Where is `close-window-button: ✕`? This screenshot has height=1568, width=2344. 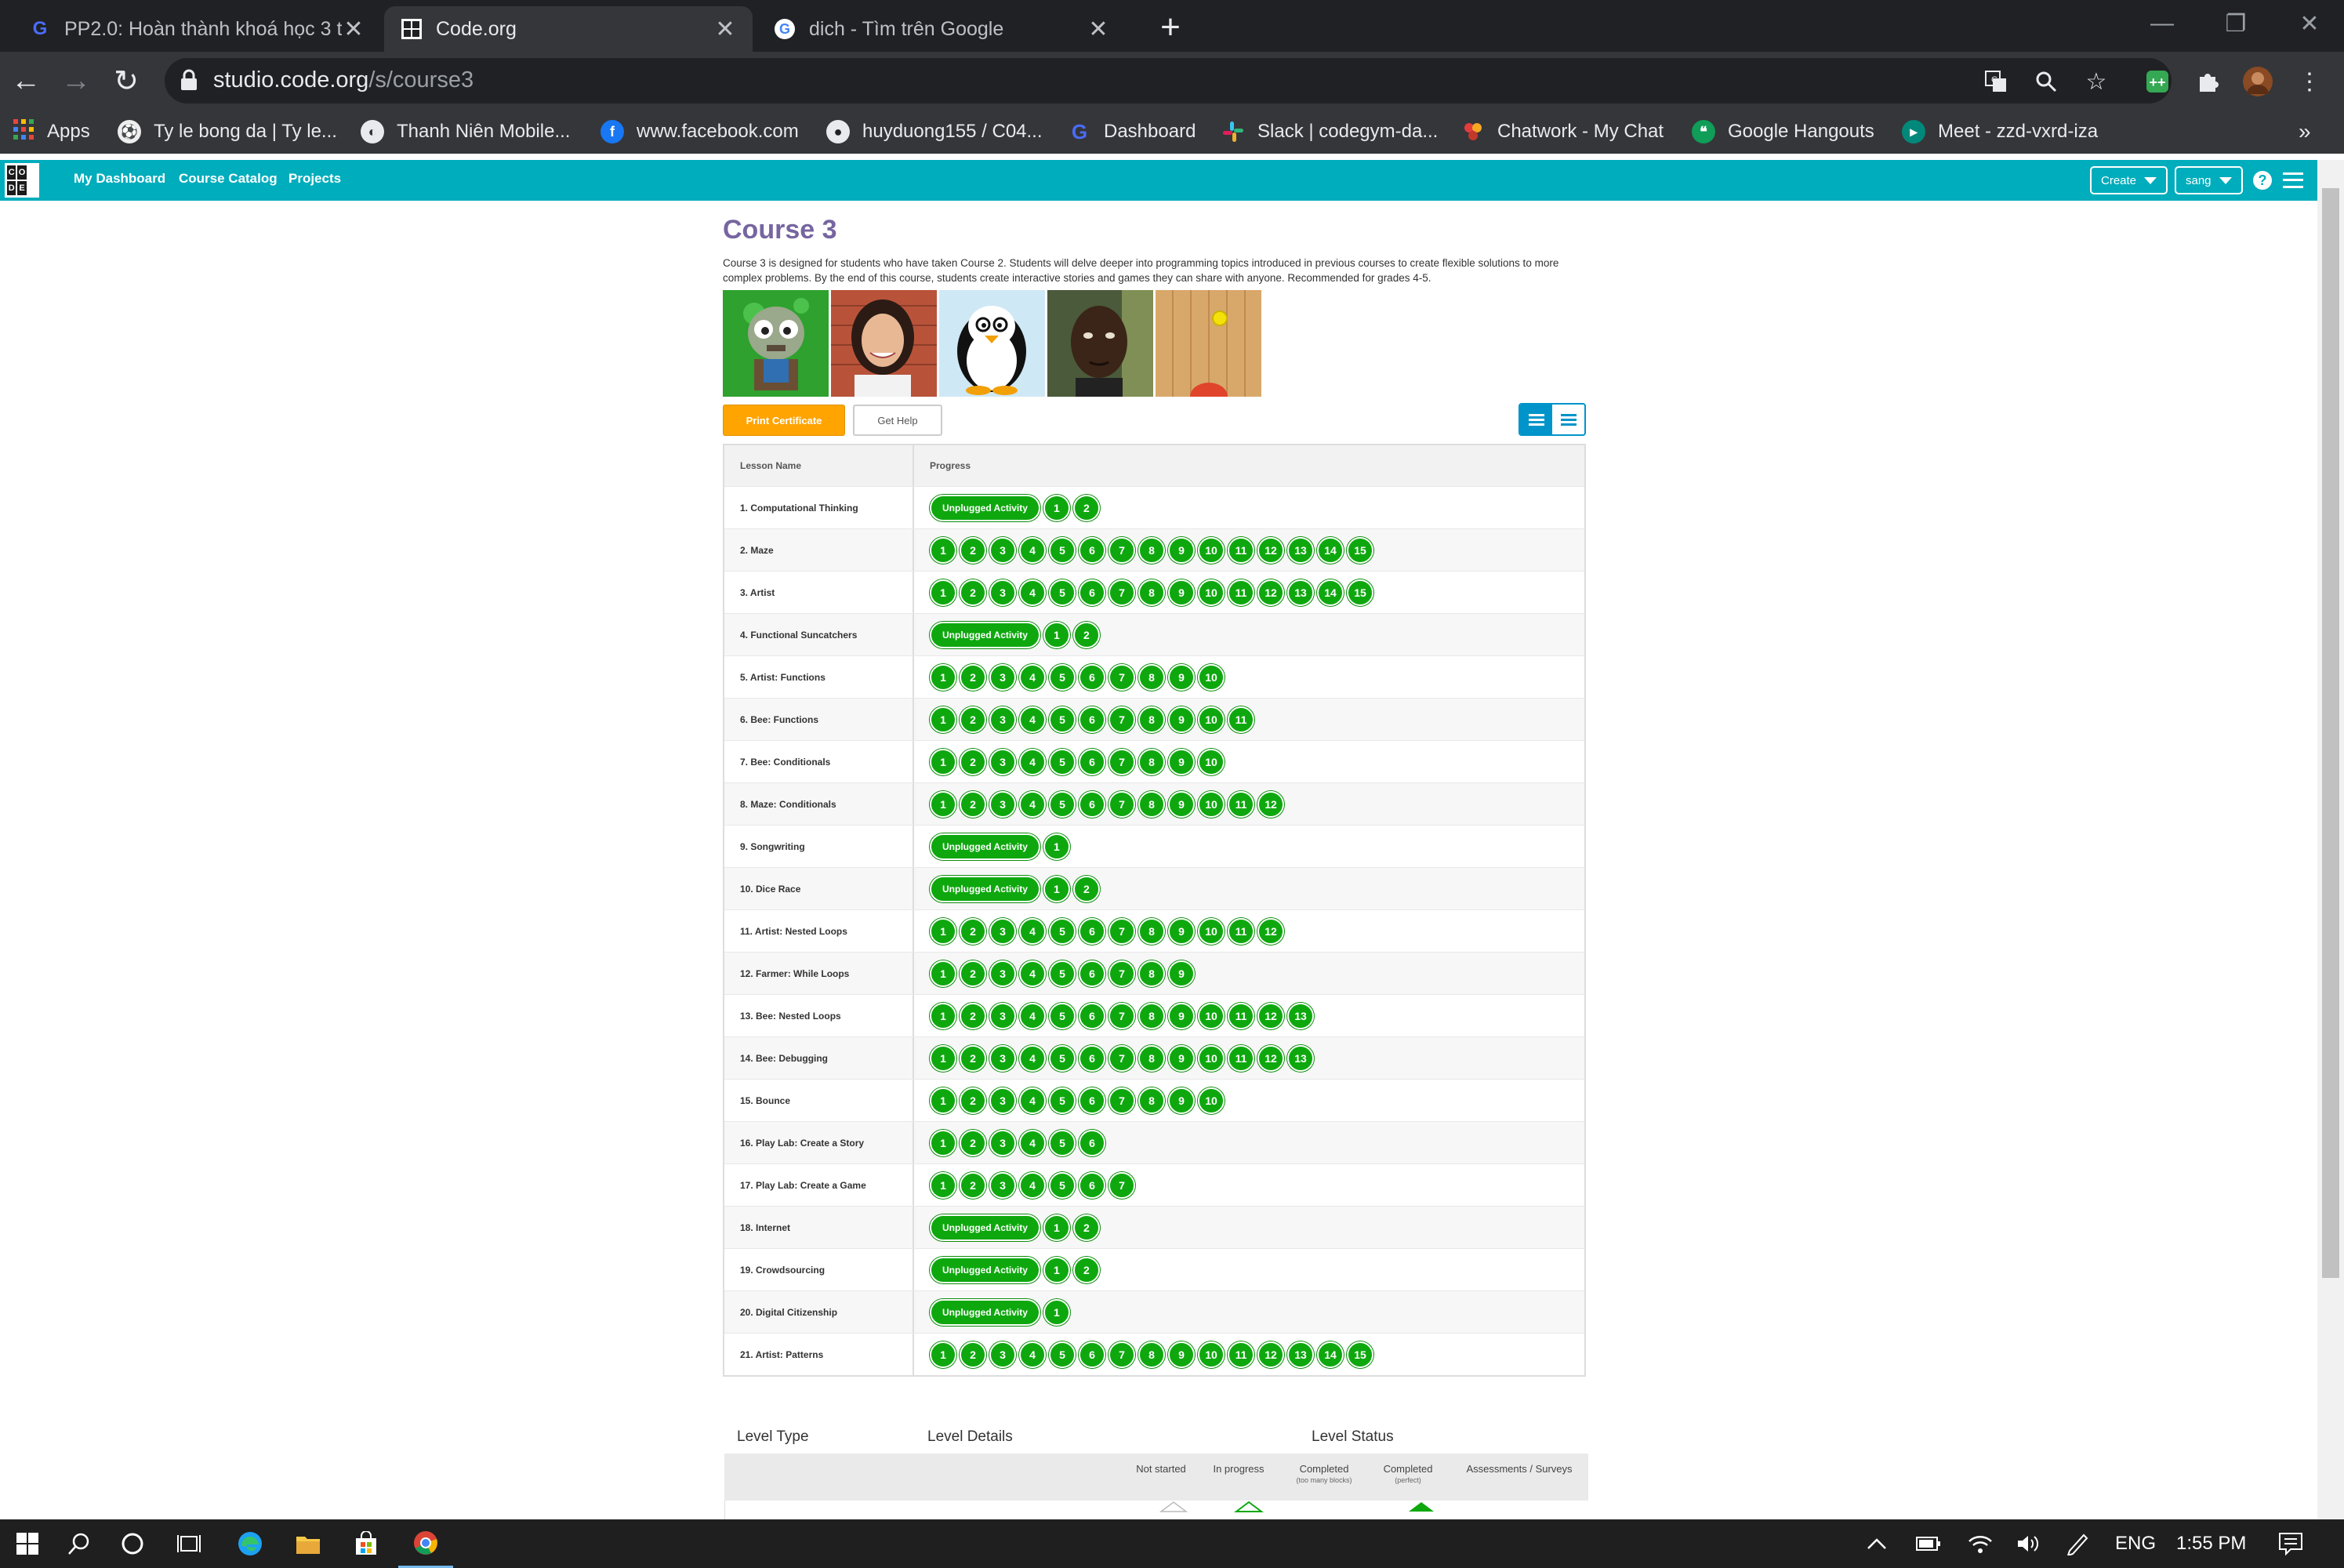 close-window-button: ✕ is located at coordinates (2309, 23).